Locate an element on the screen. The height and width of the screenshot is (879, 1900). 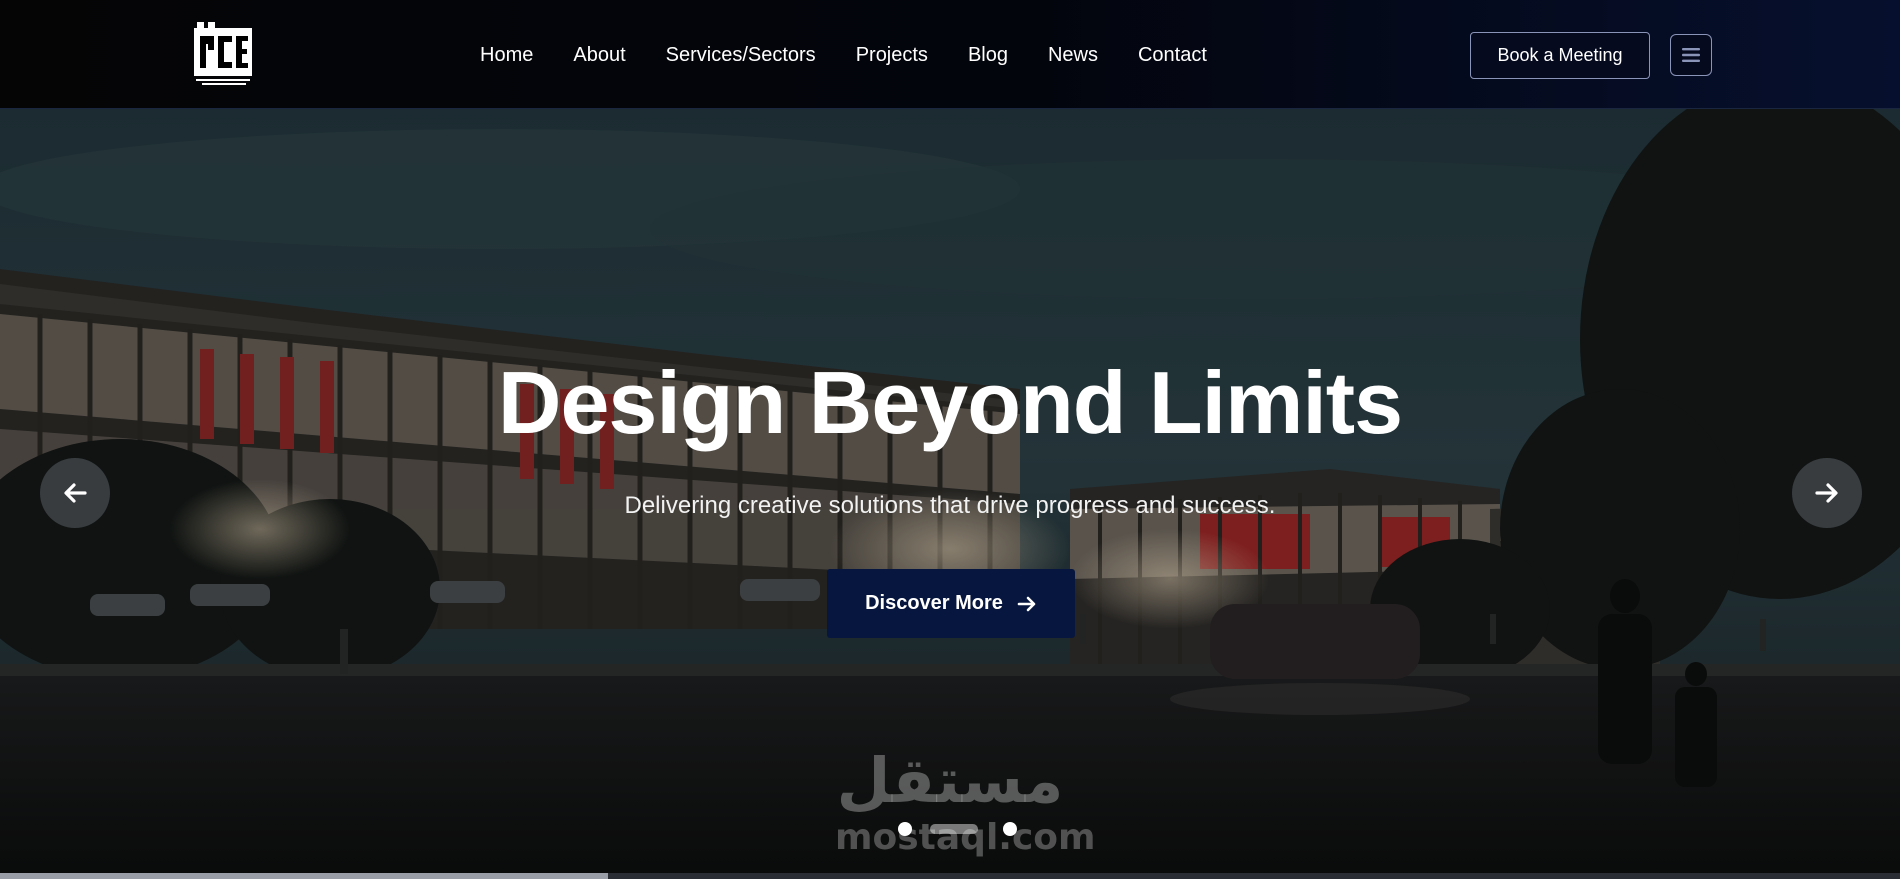
discover-more-label: Discover More is located at coordinates (934, 603).